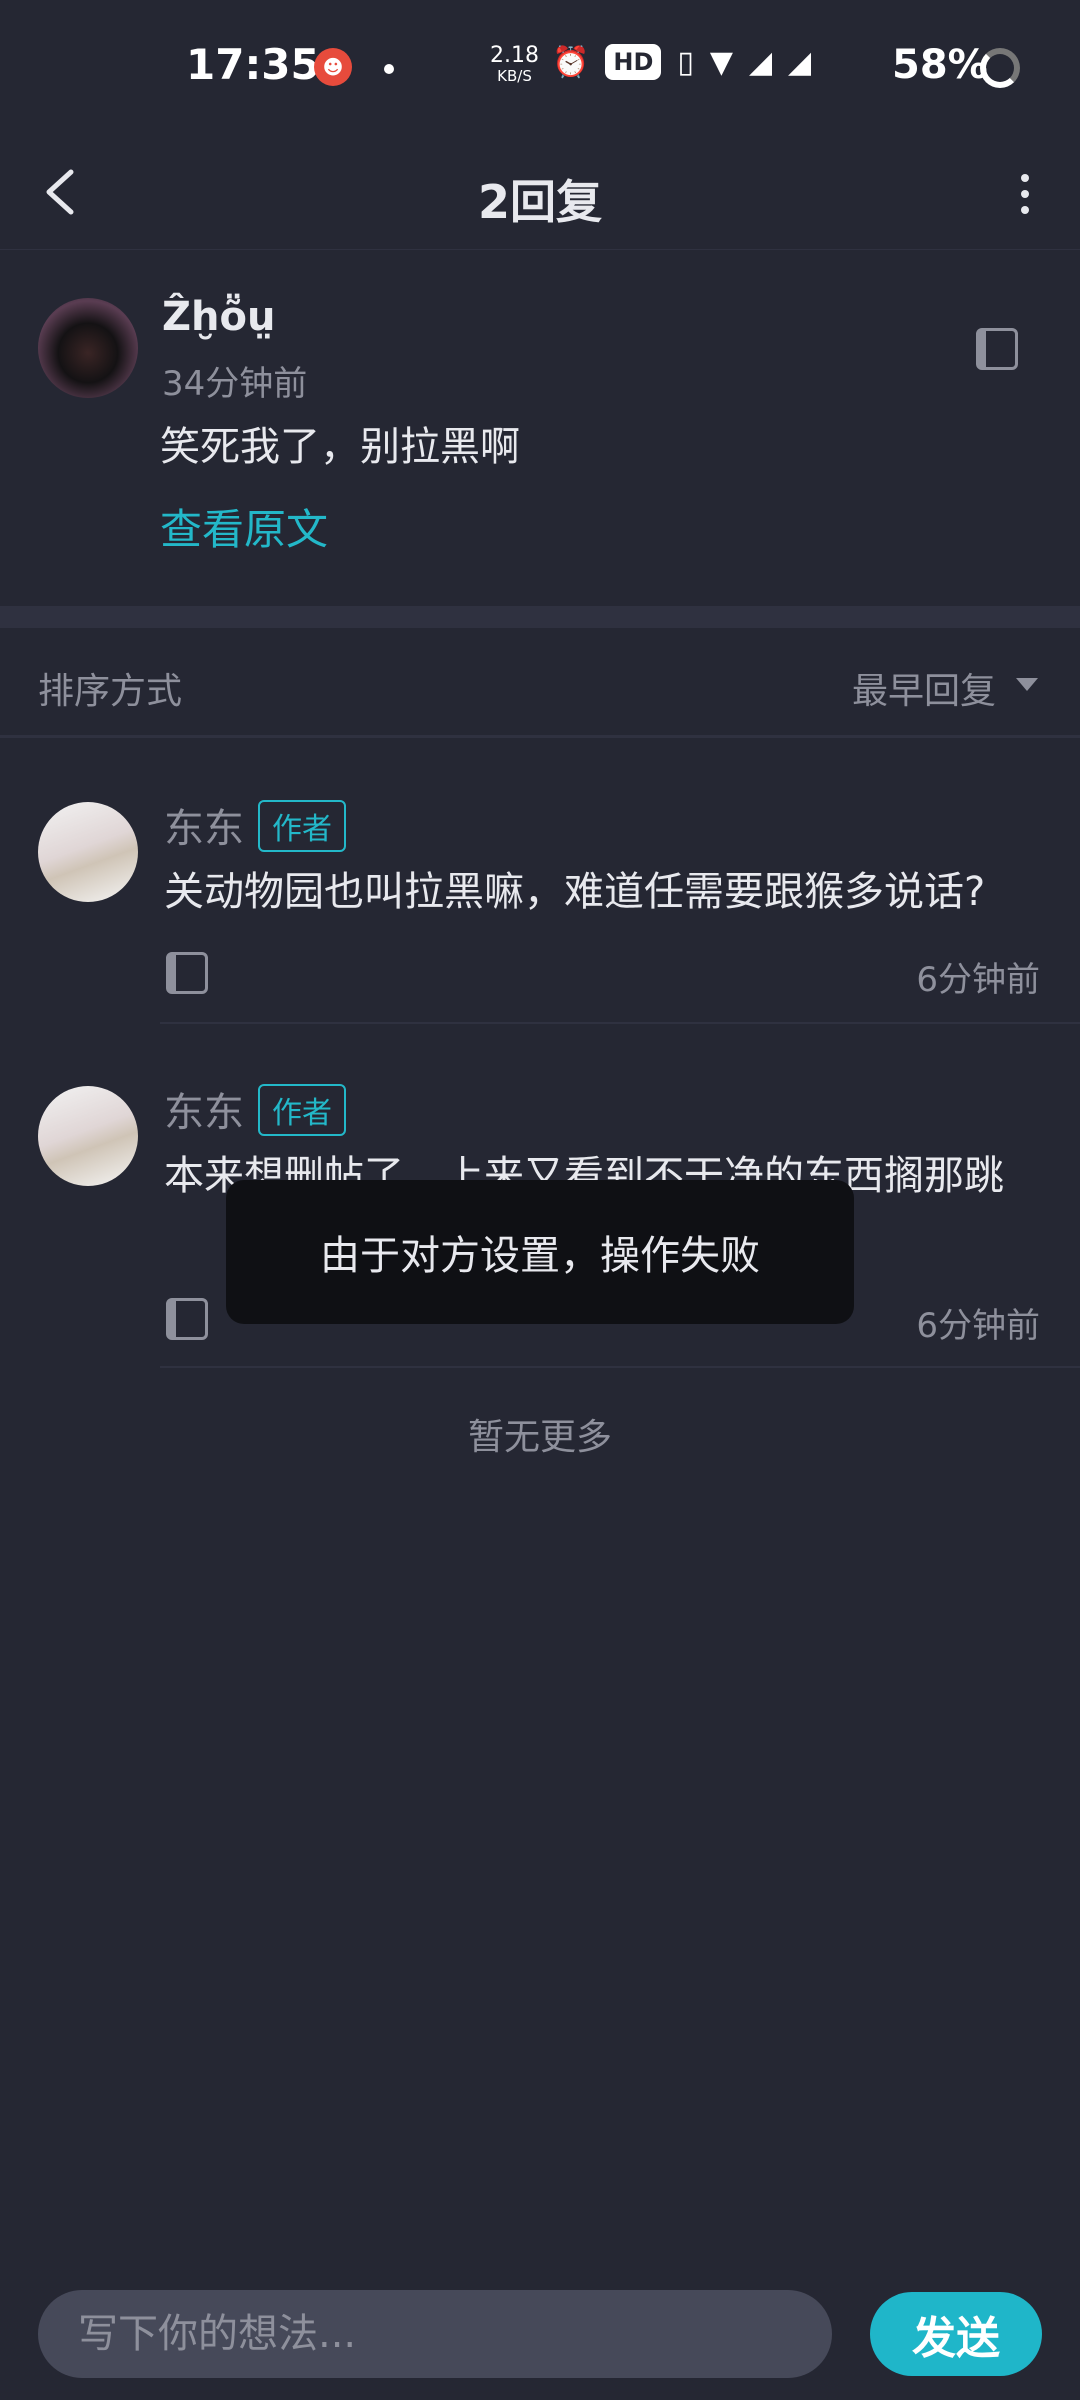  What do you see at coordinates (110, 691) in the screenshot?
I see `sort-label: 排序方式` at bounding box center [110, 691].